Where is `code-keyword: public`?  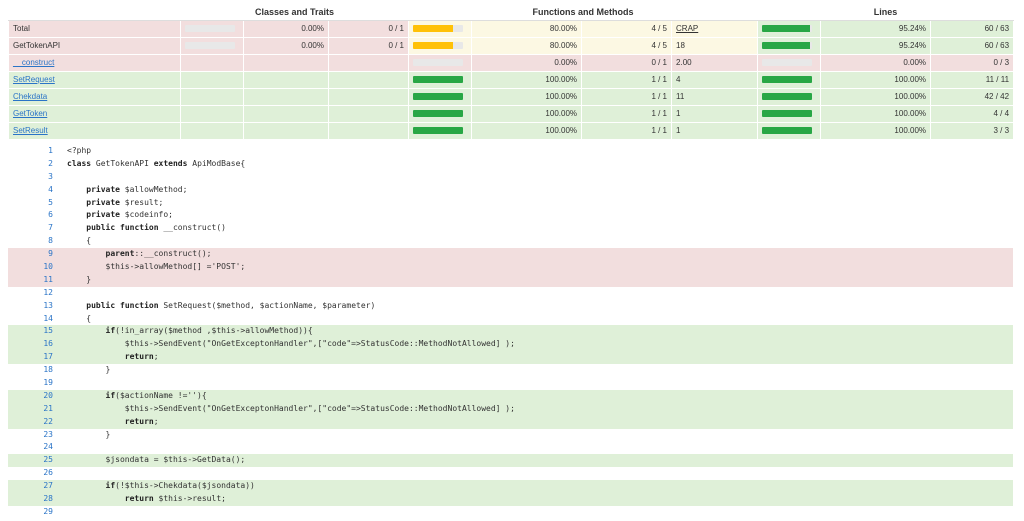 code-keyword: public is located at coordinates (101, 228).